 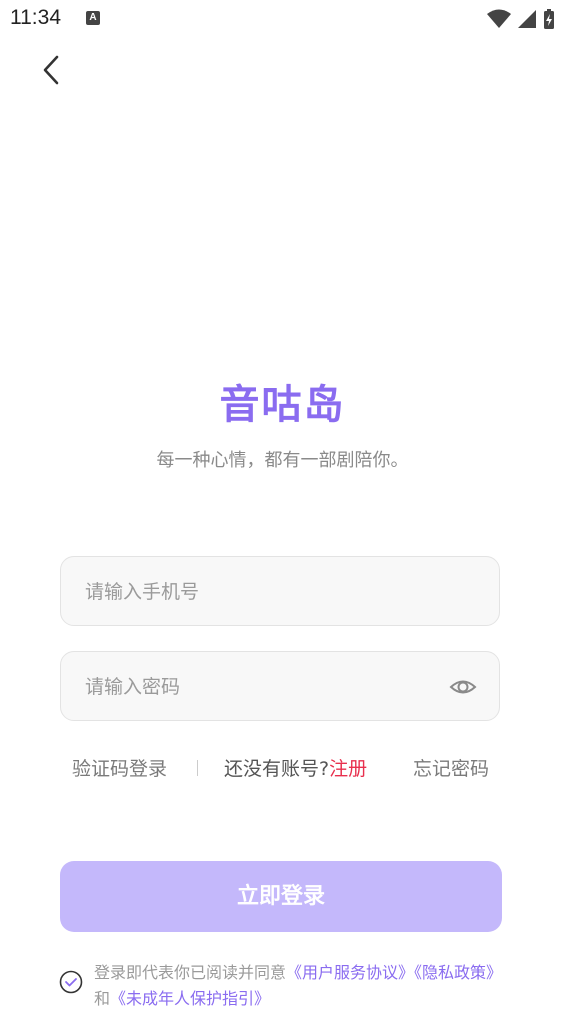 I want to click on login-button: 立即登录, so click(x=281, y=896).